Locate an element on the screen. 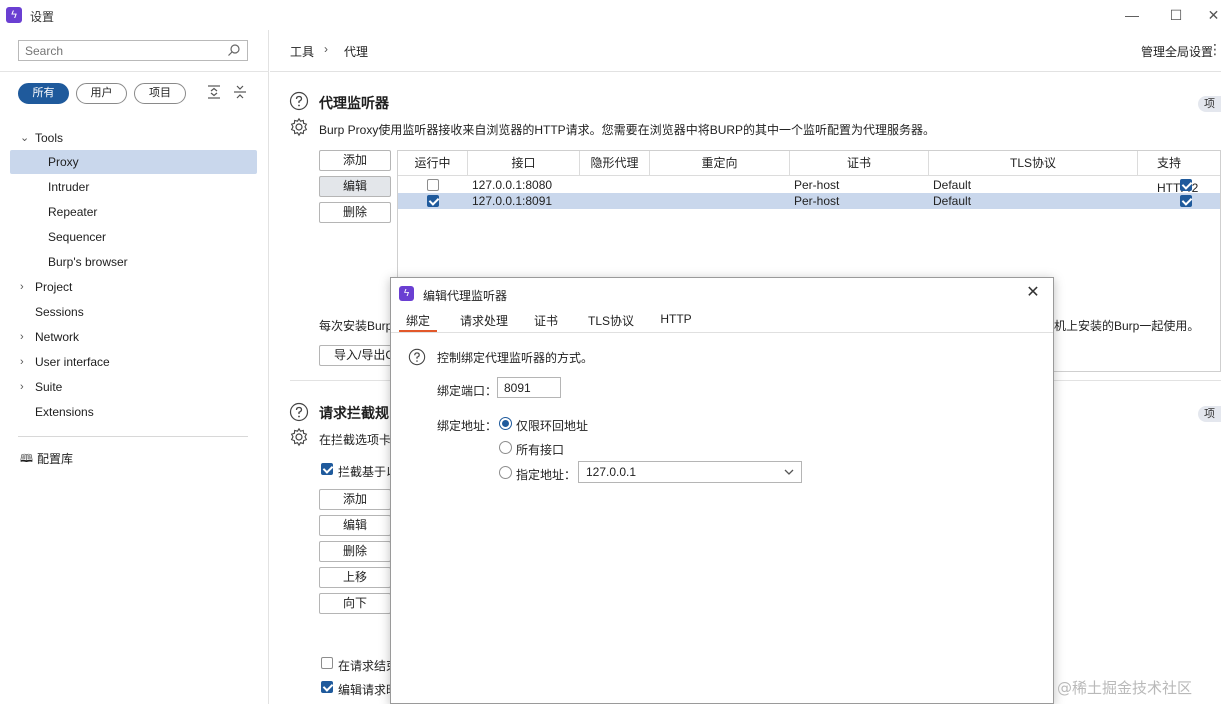 This screenshot has width=1221, height=704. binding-help-text: 控制绑定代理监听器的方式。 is located at coordinates (515, 358).